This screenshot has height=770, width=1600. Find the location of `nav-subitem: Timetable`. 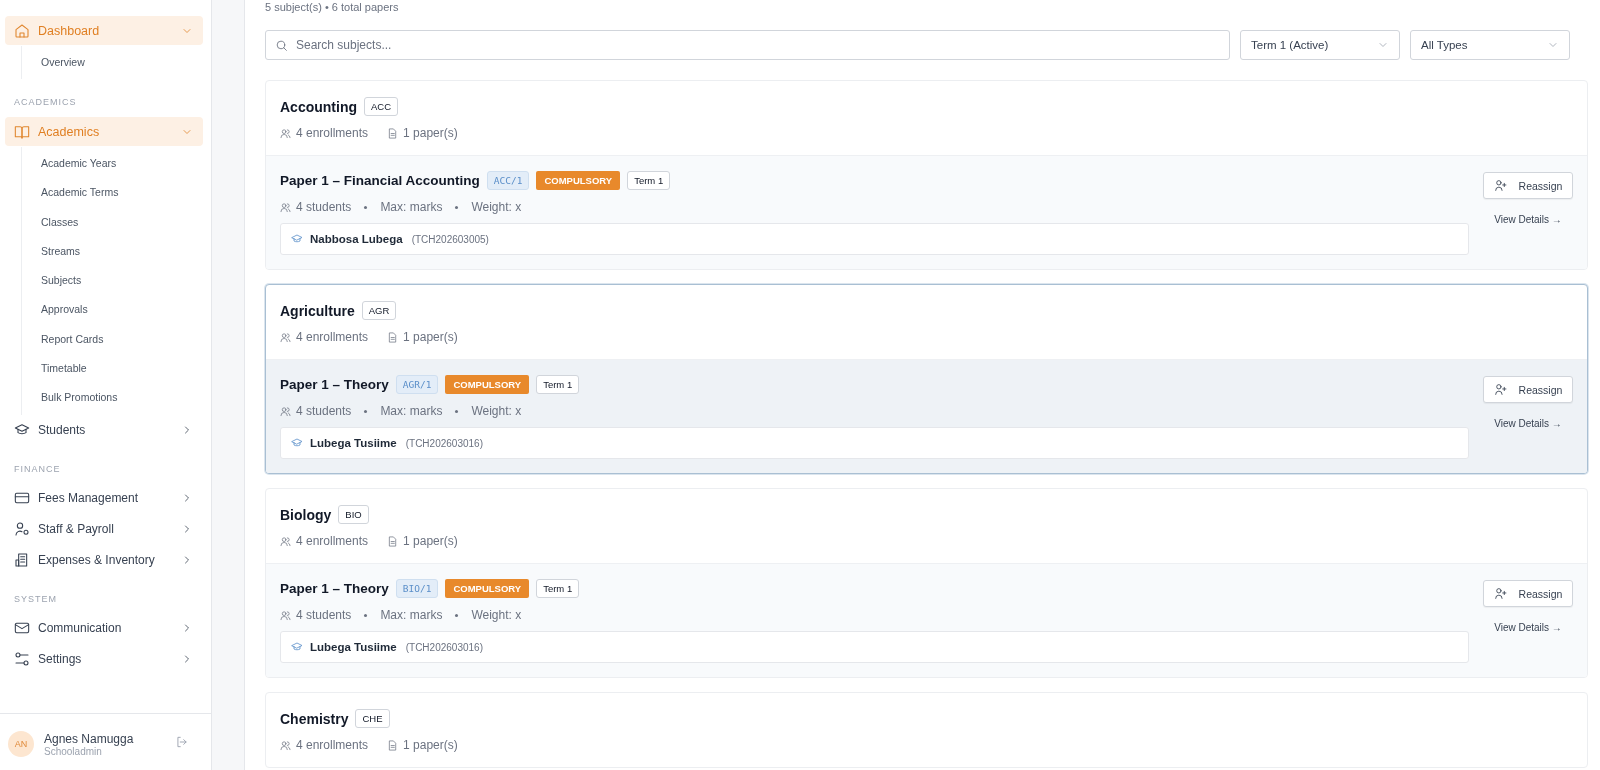

nav-subitem: Timetable is located at coordinates (112, 368).